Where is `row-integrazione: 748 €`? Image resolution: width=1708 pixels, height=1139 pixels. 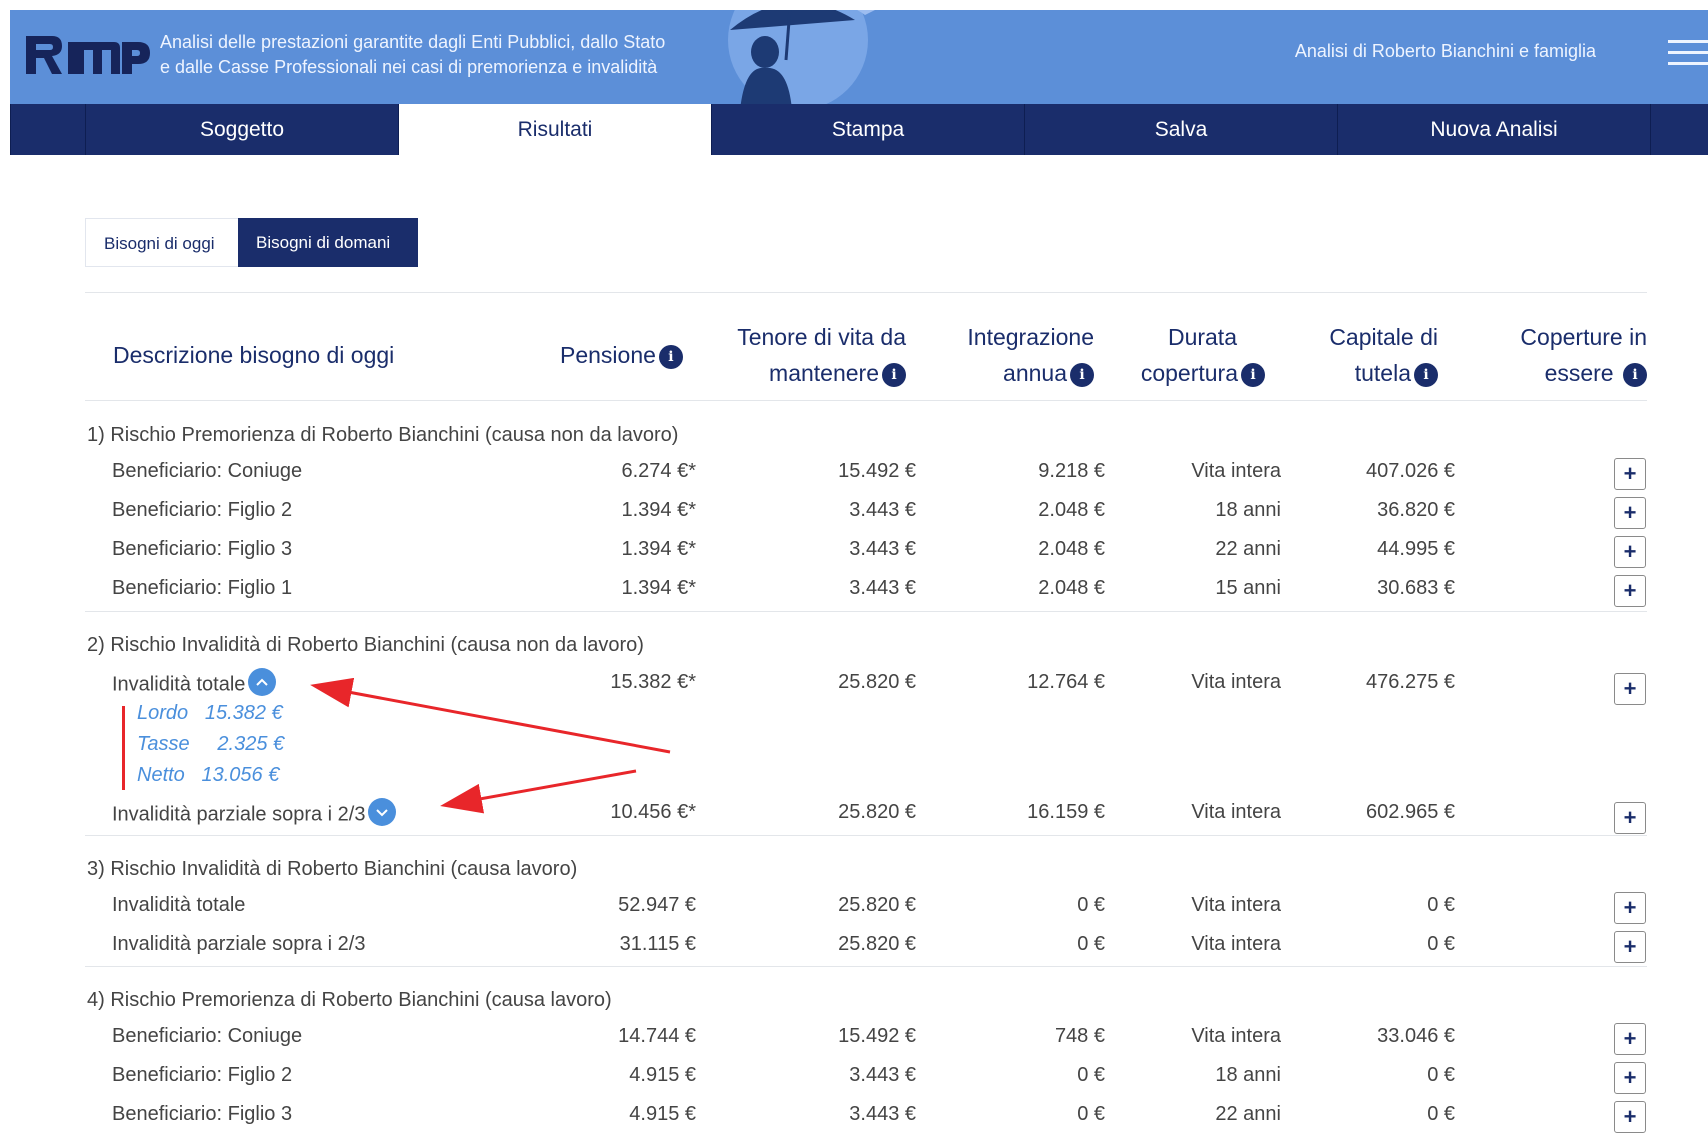 row-integrazione: 748 € is located at coordinates (1079, 1036).